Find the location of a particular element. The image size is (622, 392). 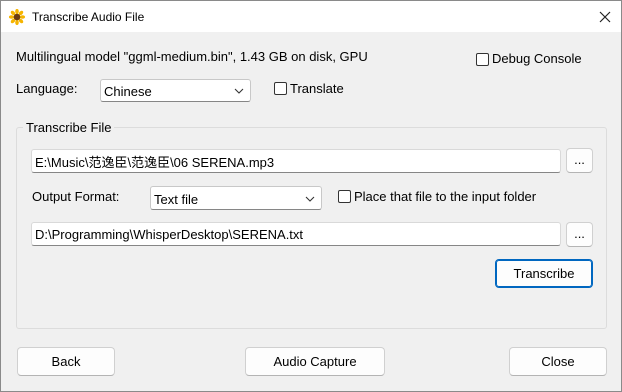

sunflower-icon is located at coordinates (17, 17).